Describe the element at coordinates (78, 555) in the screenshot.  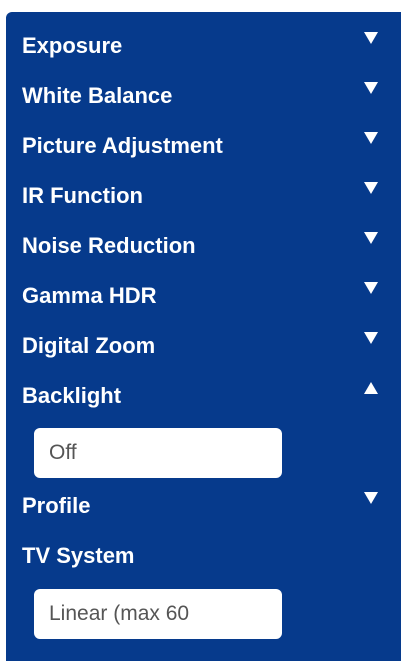
I see `menu-item-label: TV System` at that location.